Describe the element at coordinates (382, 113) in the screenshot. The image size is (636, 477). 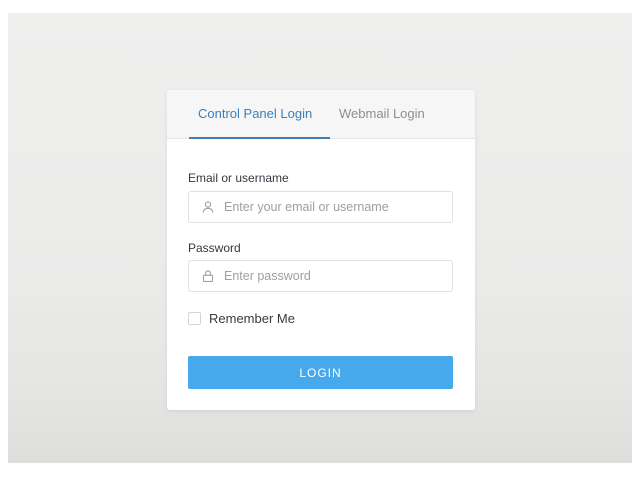
I see `tab-webmail-login: Webmail Login` at that location.